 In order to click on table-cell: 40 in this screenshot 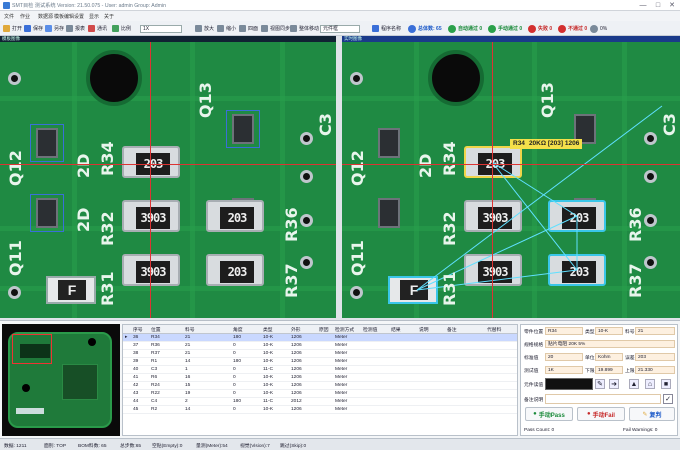, I will do `click(136, 369)`.